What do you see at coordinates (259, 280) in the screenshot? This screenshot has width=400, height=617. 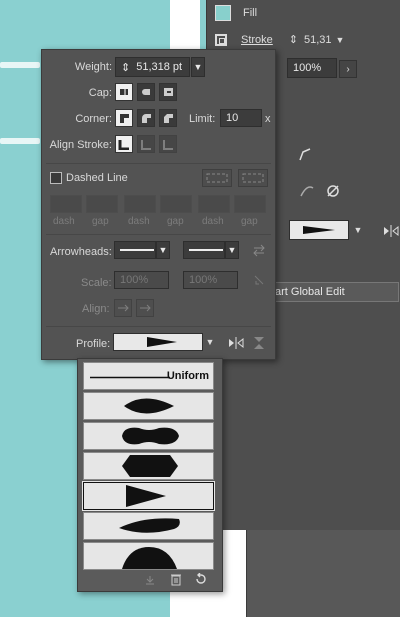 I see `link-scale-icon` at bounding box center [259, 280].